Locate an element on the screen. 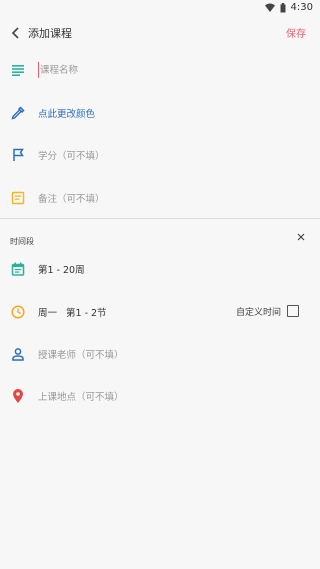 The image size is (320, 569). day-row: 周一 第1 - 2节 自定义时间 is located at coordinates (160, 312).